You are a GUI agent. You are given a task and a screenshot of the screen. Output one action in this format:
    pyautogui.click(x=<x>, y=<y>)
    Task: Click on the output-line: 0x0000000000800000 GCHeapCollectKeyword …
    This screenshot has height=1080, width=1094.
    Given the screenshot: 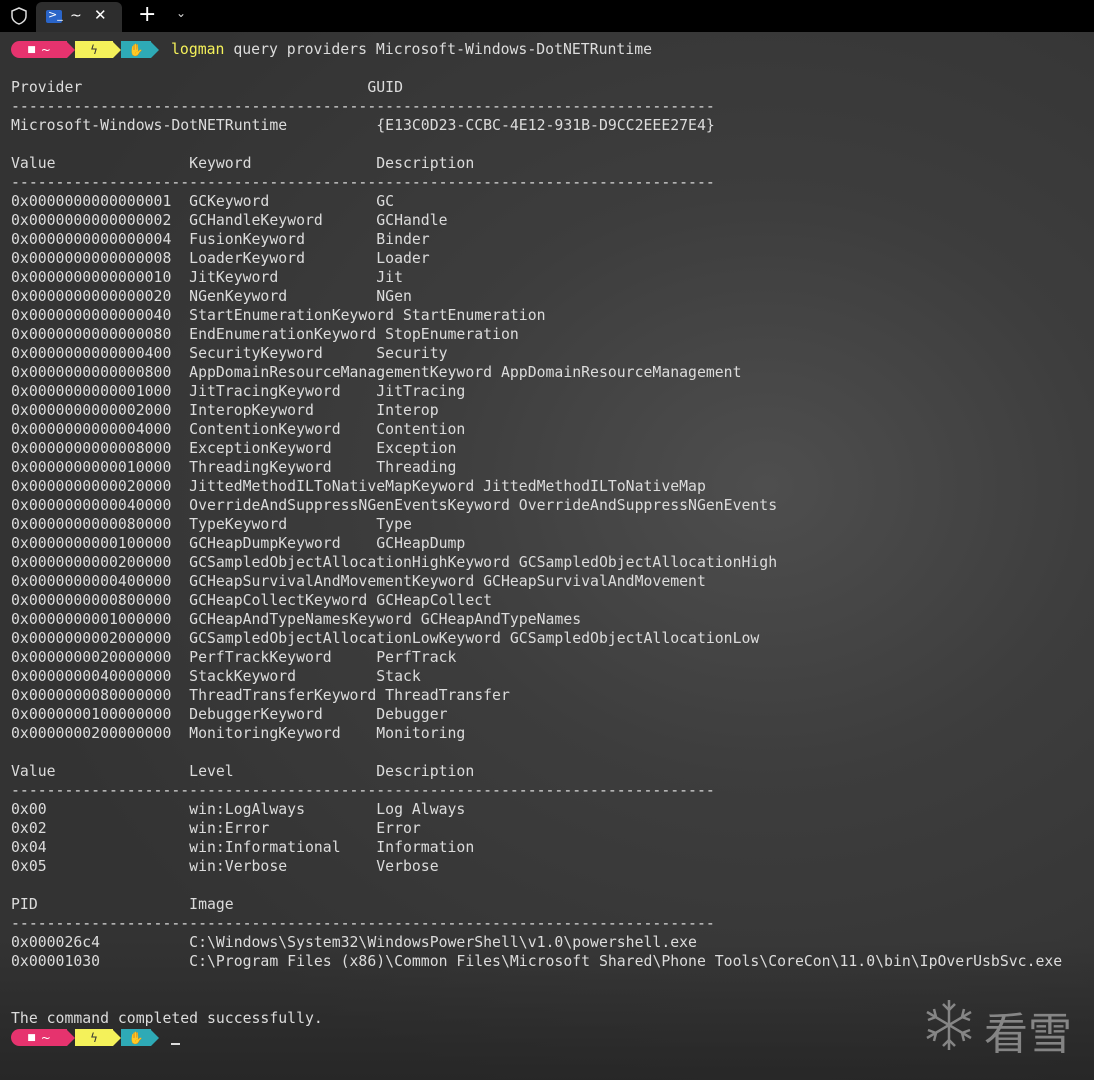 What is the action you would take?
    pyautogui.click(x=252, y=600)
    